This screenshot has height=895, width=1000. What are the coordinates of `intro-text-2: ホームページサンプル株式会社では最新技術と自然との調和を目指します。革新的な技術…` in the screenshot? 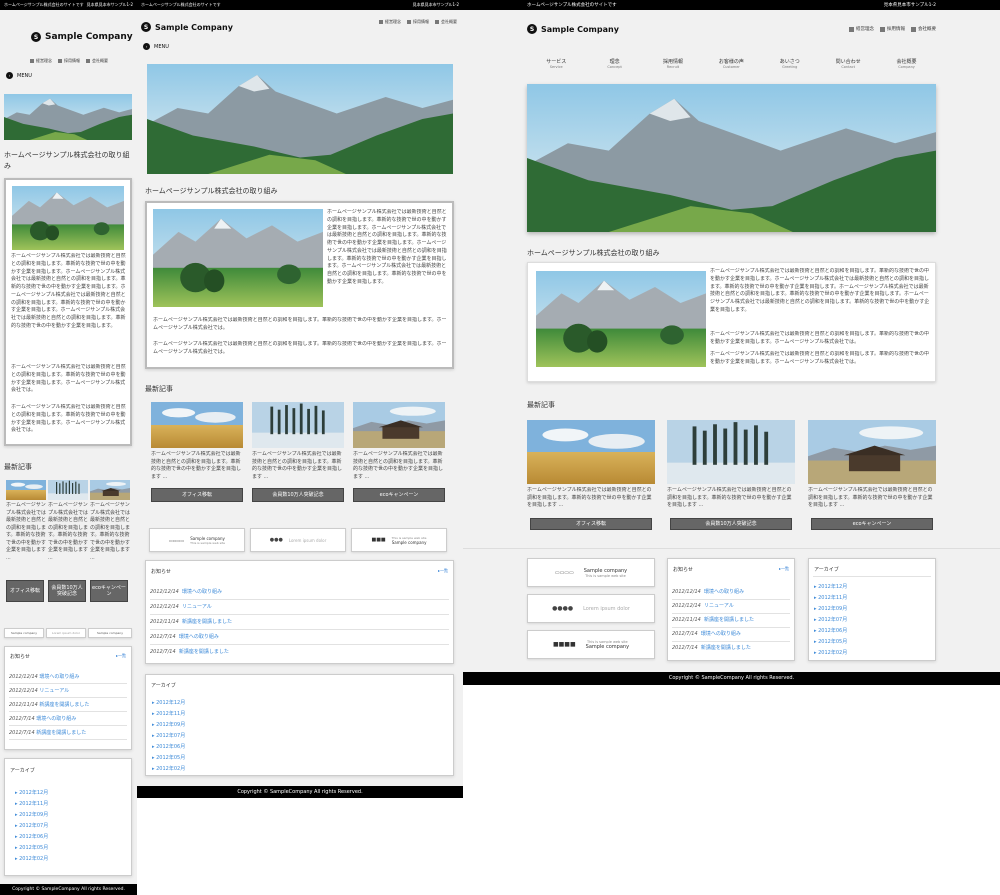 It's located at (820, 338).